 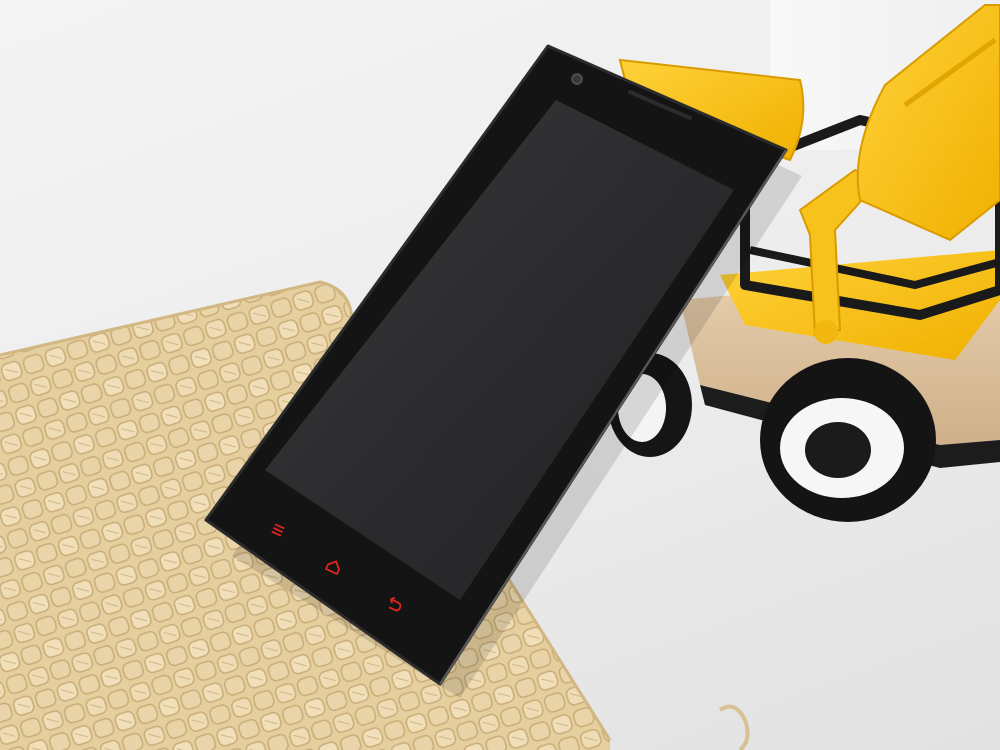 I want to click on front-wheel, so click(x=848, y=440).